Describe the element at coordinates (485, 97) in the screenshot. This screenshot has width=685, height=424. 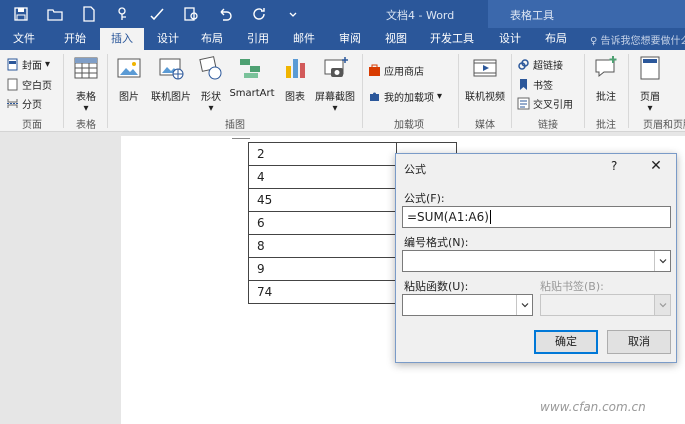
I see `online-video-label: 联机视频` at that location.